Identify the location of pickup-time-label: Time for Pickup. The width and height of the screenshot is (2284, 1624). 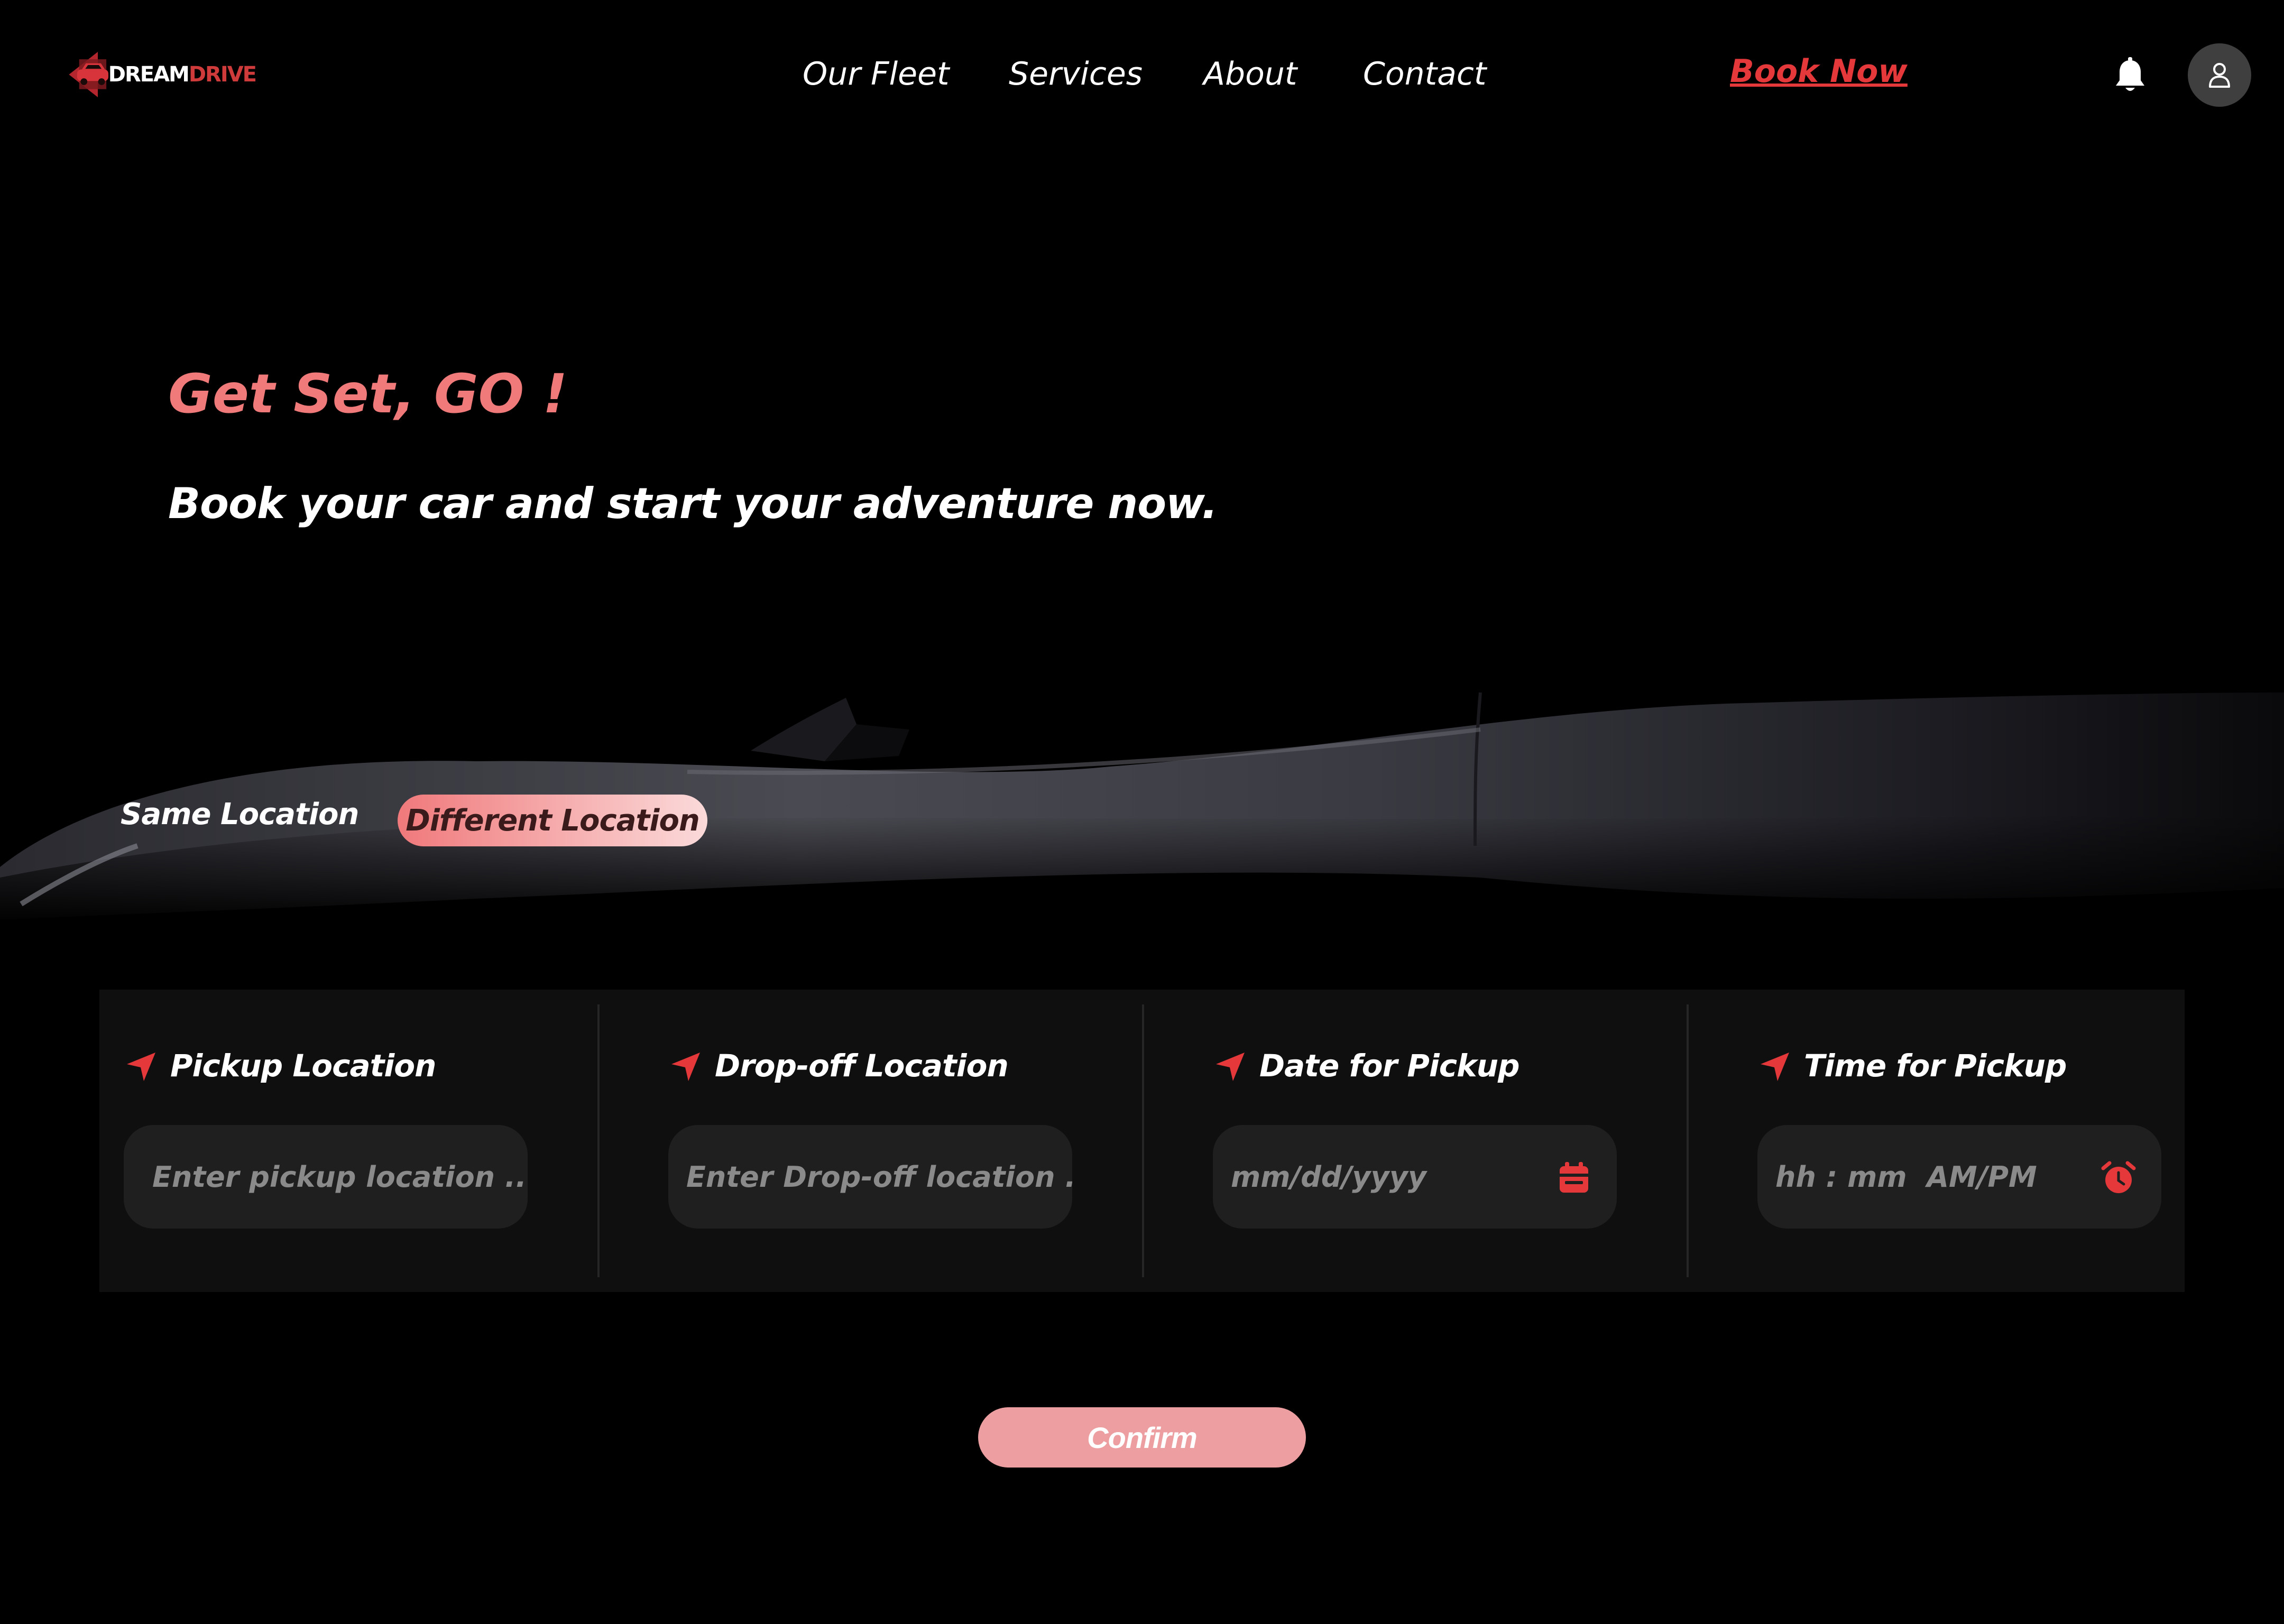
(1935, 1066).